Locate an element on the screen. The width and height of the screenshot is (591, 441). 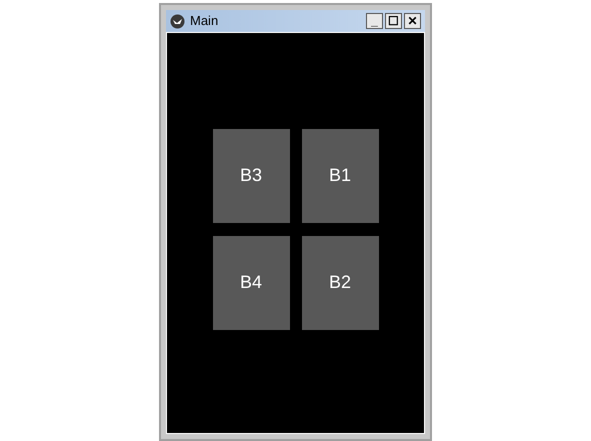
maximize-button: ☐ is located at coordinates (393, 21).